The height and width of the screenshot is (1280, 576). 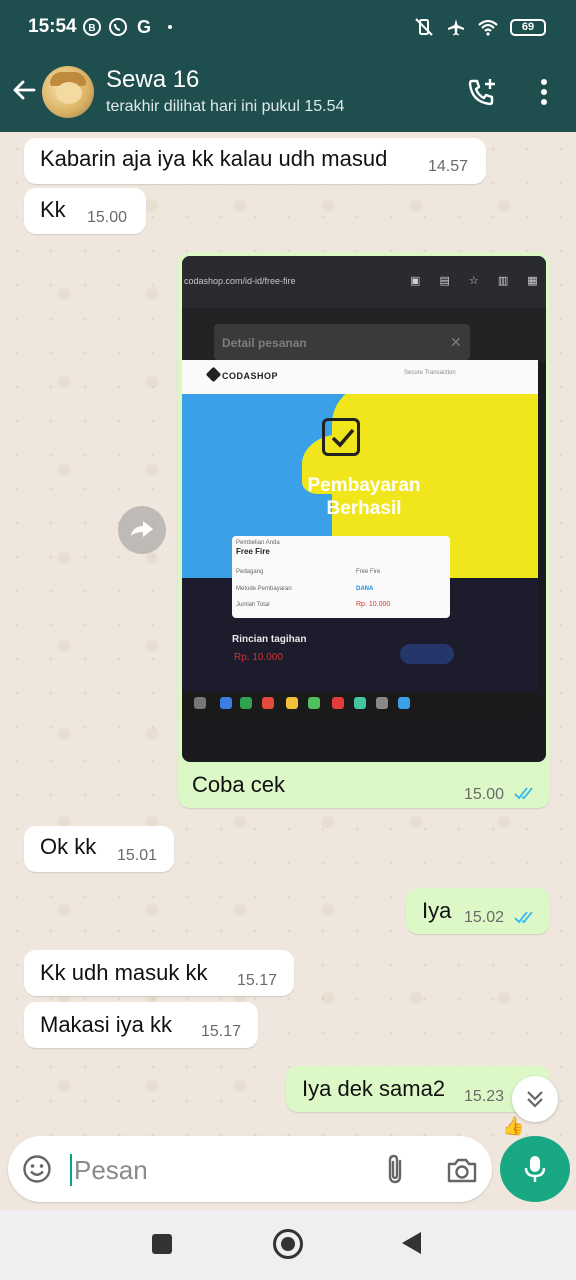 I want to click on recent-apps-button, so click(x=162, y=1244).